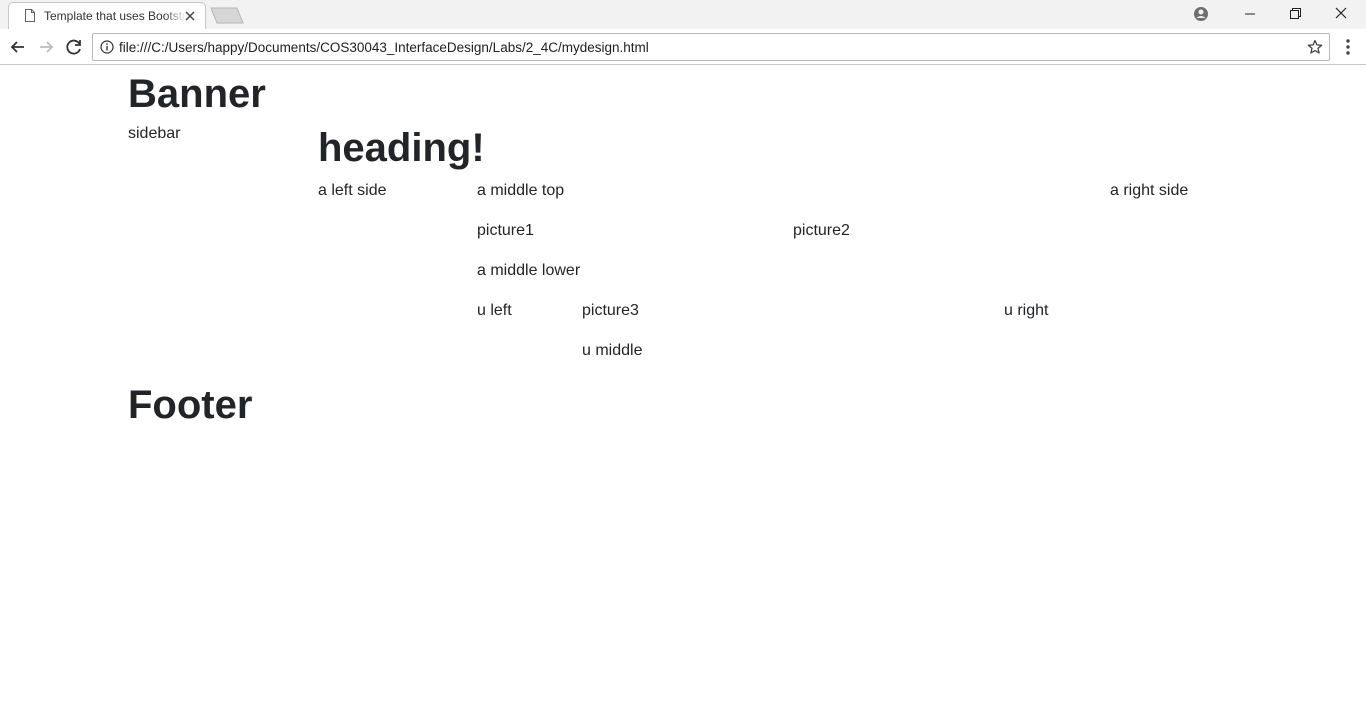 The width and height of the screenshot is (1366, 728). Describe the element at coordinates (197, 94) in the screenshot. I see `banner-heading: Banner` at that location.